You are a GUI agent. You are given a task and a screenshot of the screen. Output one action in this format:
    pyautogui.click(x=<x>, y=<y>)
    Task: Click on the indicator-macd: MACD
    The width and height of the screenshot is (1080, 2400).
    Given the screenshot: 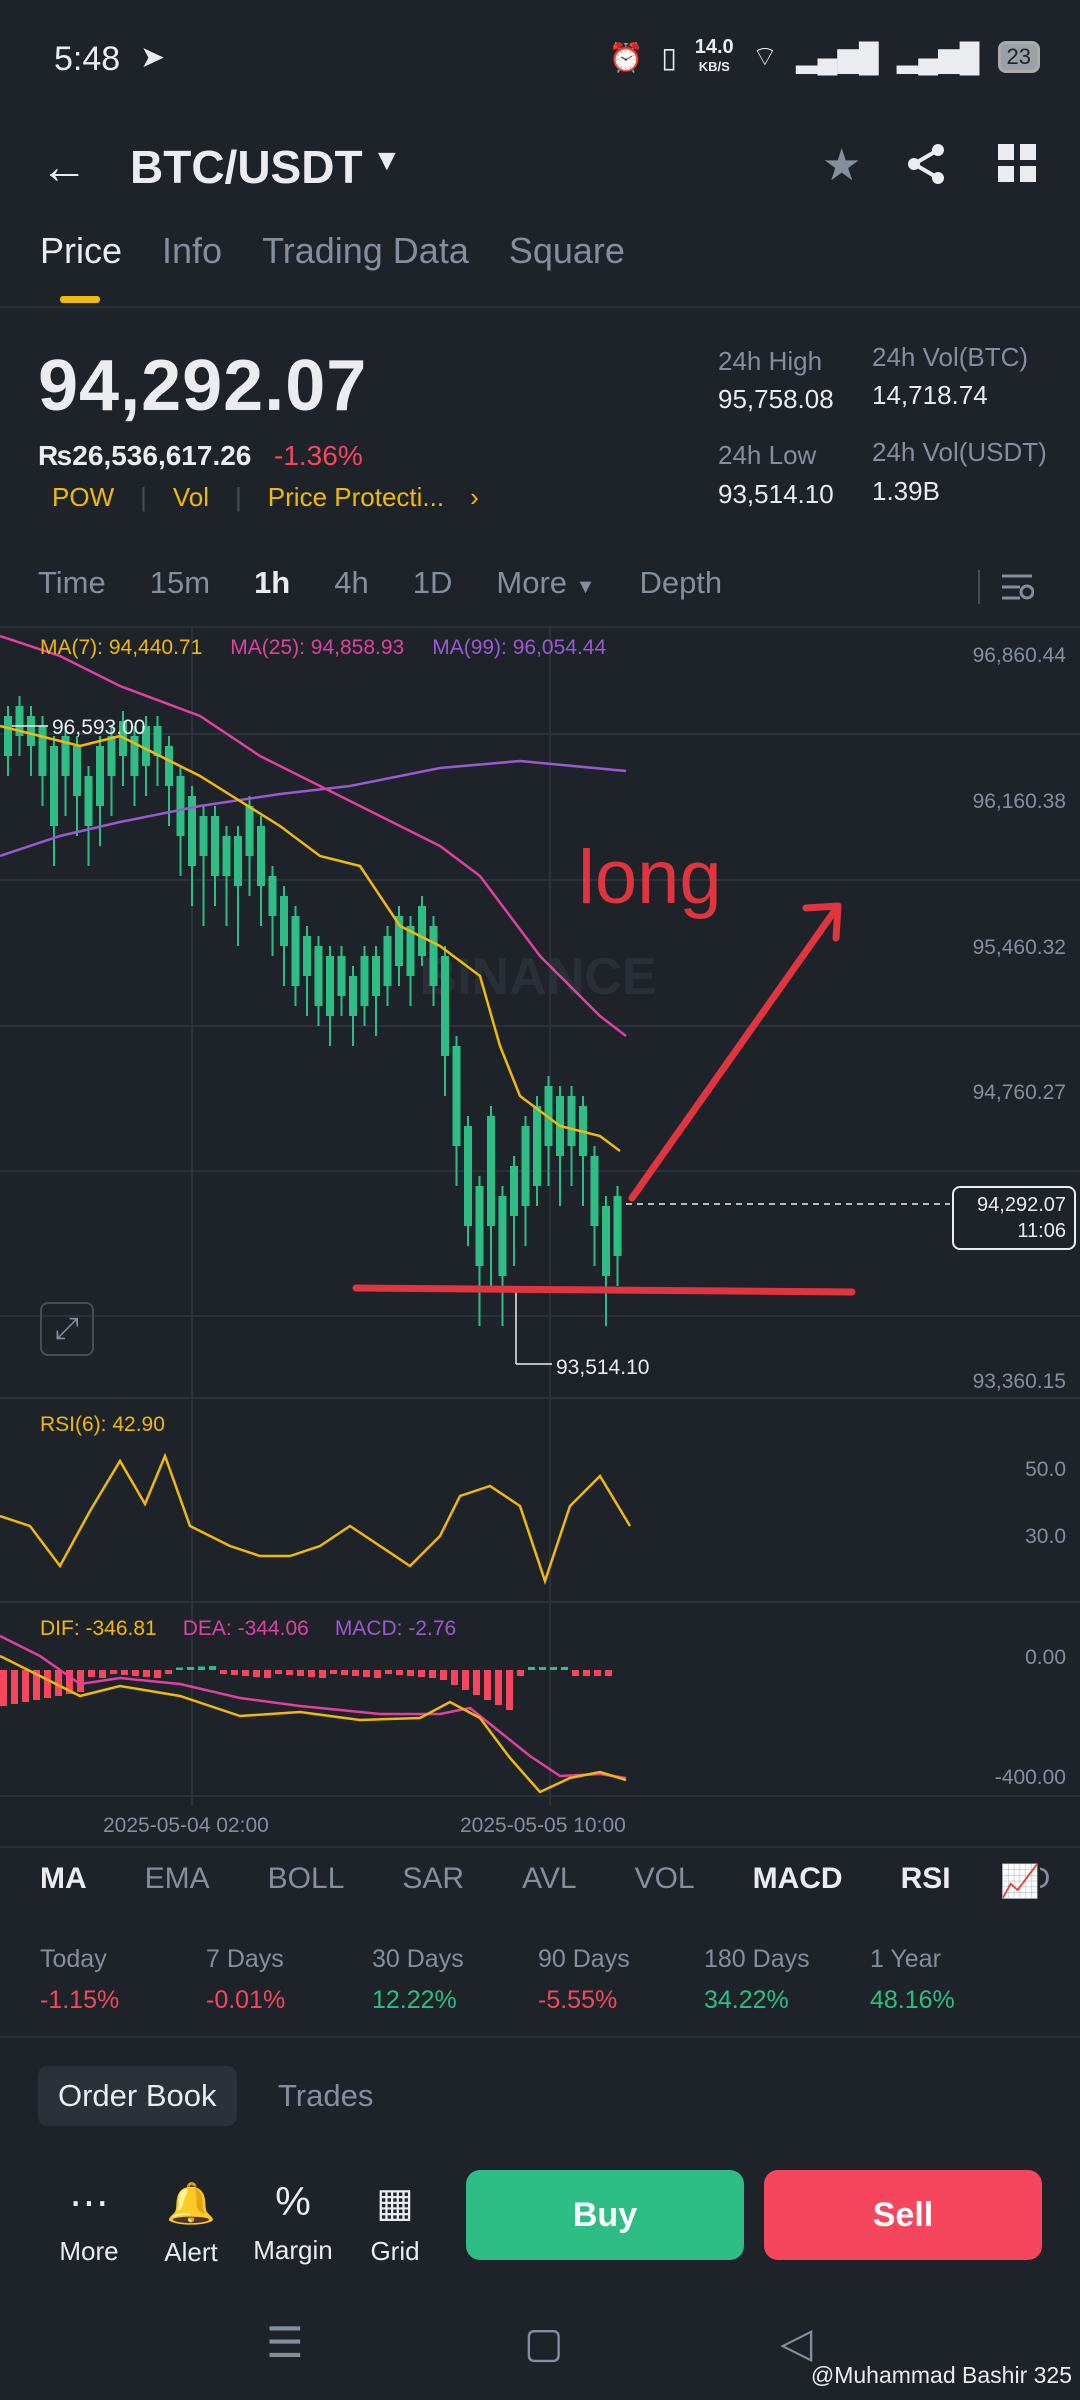 What is the action you would take?
    pyautogui.click(x=798, y=1879)
    